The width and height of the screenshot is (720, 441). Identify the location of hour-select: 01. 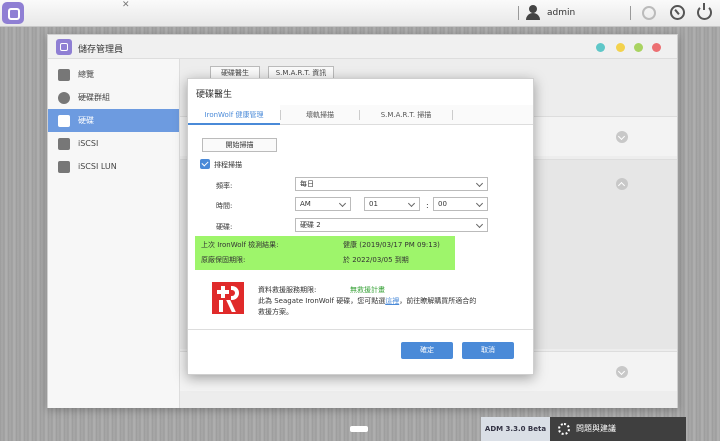
(392, 204).